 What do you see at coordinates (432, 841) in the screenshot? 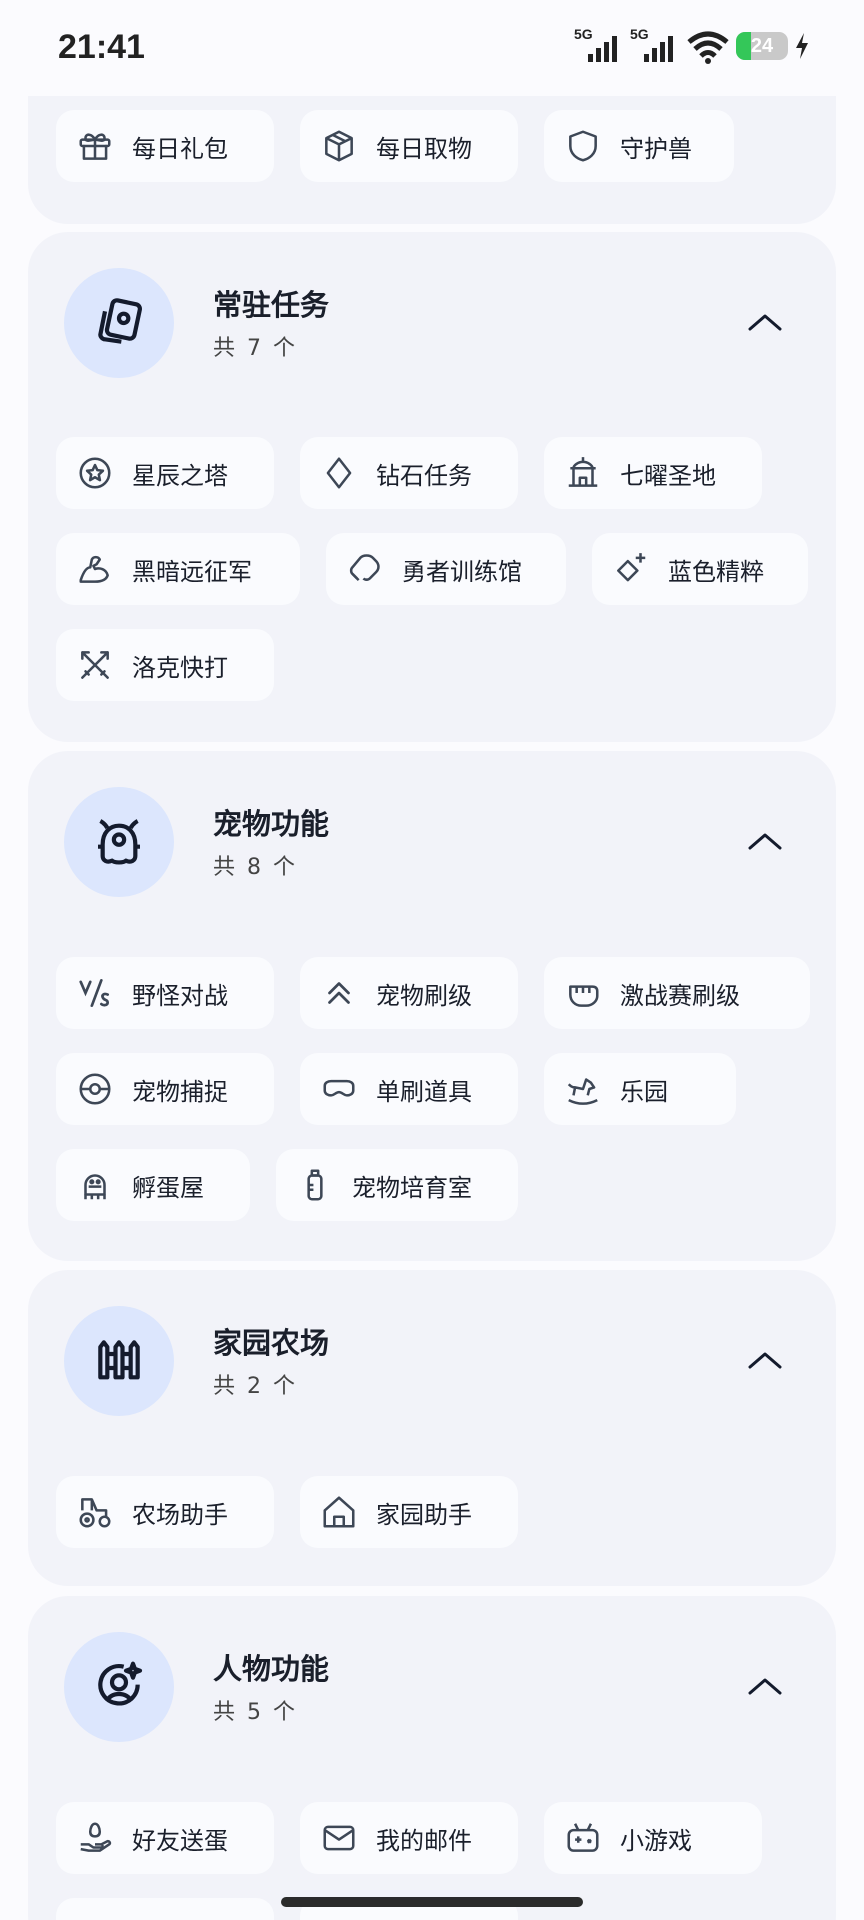
I see `section-header: 宠物功能 共8个` at bounding box center [432, 841].